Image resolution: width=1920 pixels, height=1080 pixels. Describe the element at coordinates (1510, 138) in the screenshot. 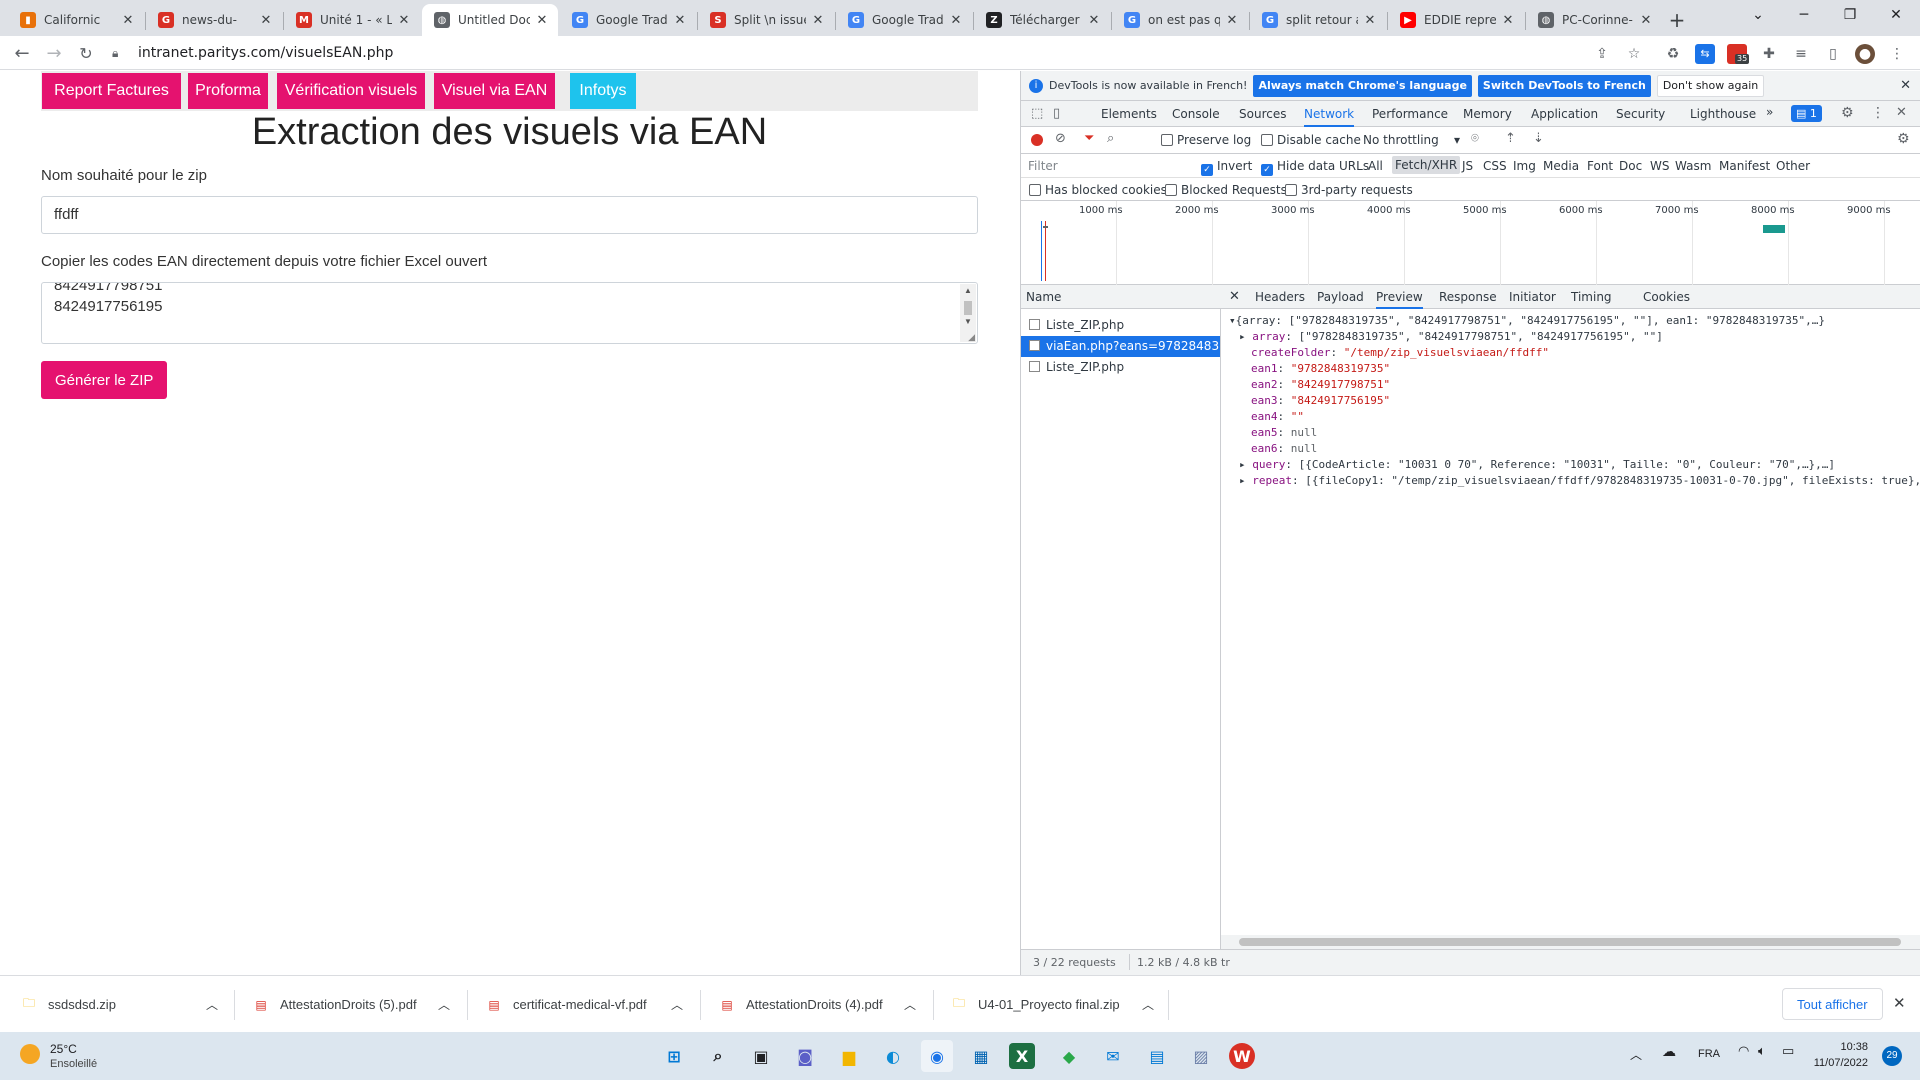

I see `import-har-icon: ⇡` at that location.